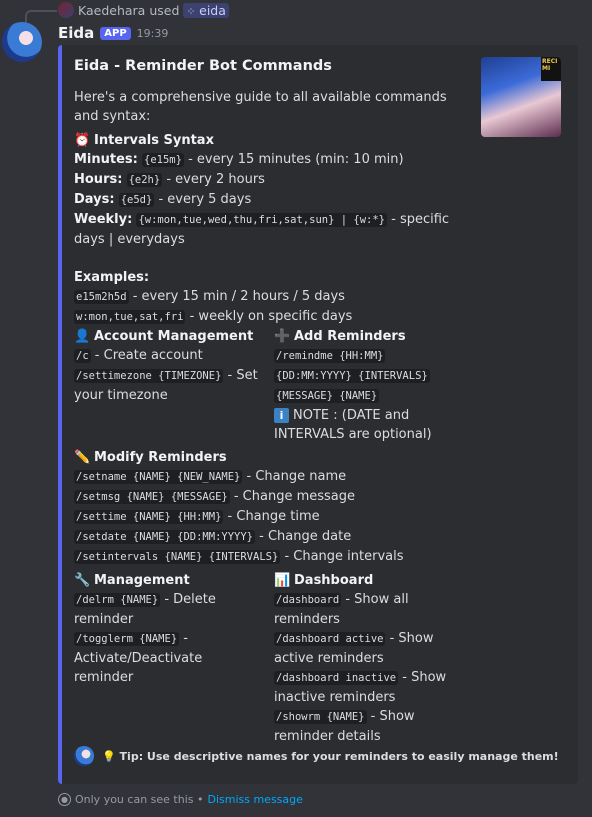  Describe the element at coordinates (254, 799) in the screenshot. I see `dismiss-message-link: Dismiss message` at that location.